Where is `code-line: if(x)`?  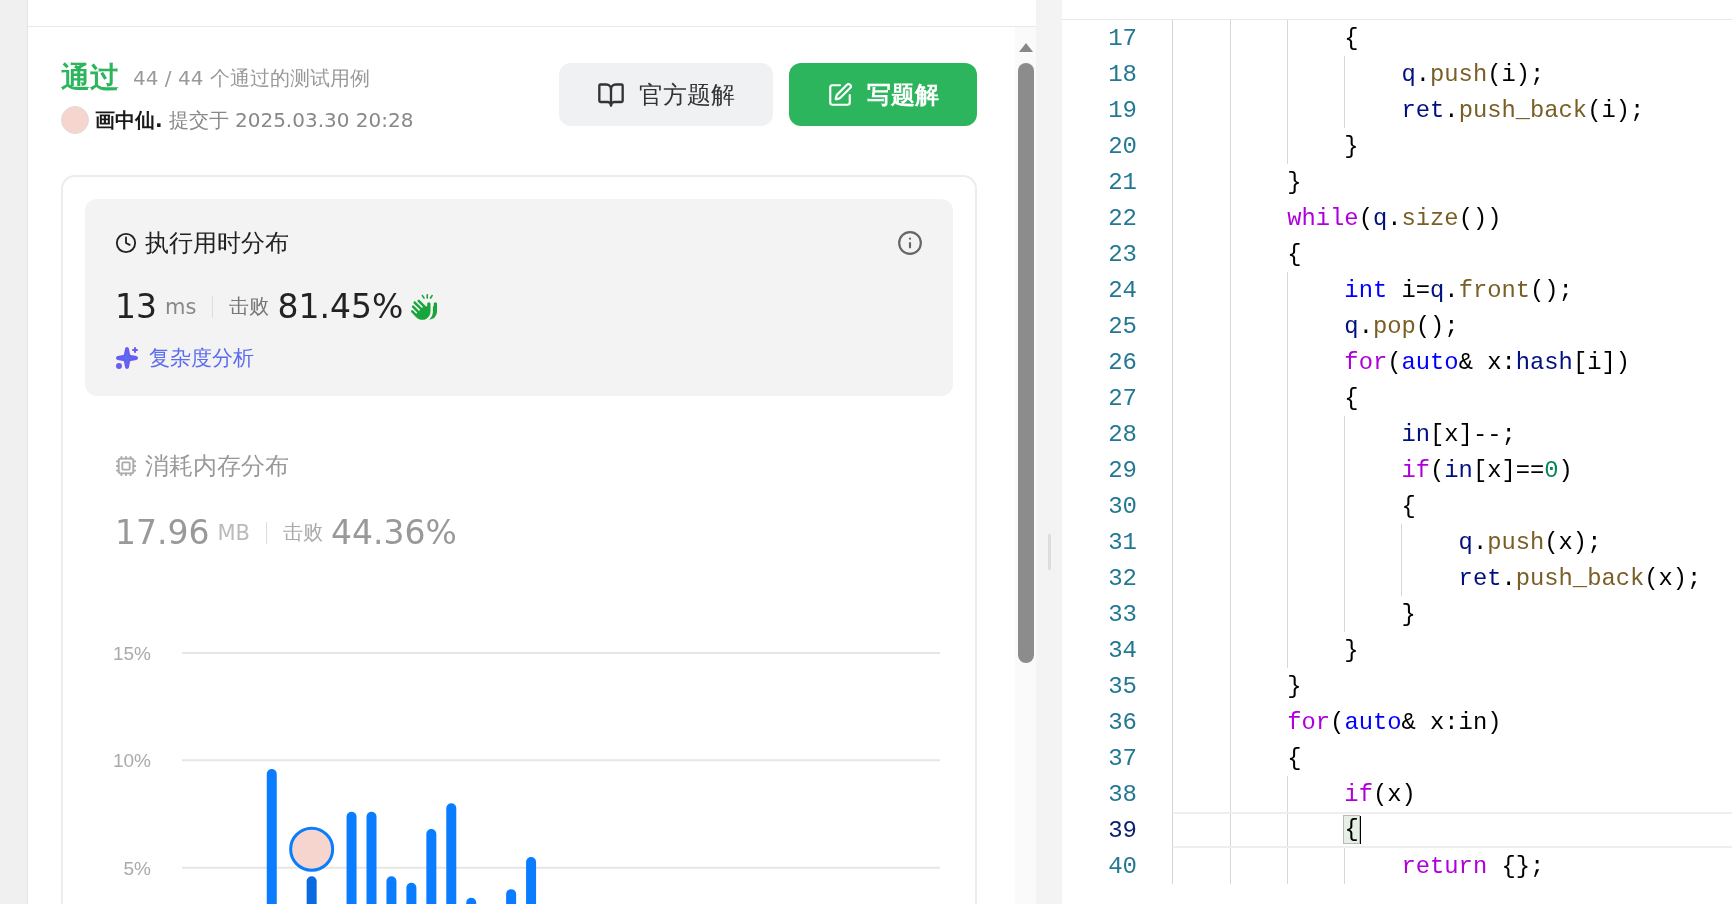 code-line: if(x) is located at coordinates (1379, 794).